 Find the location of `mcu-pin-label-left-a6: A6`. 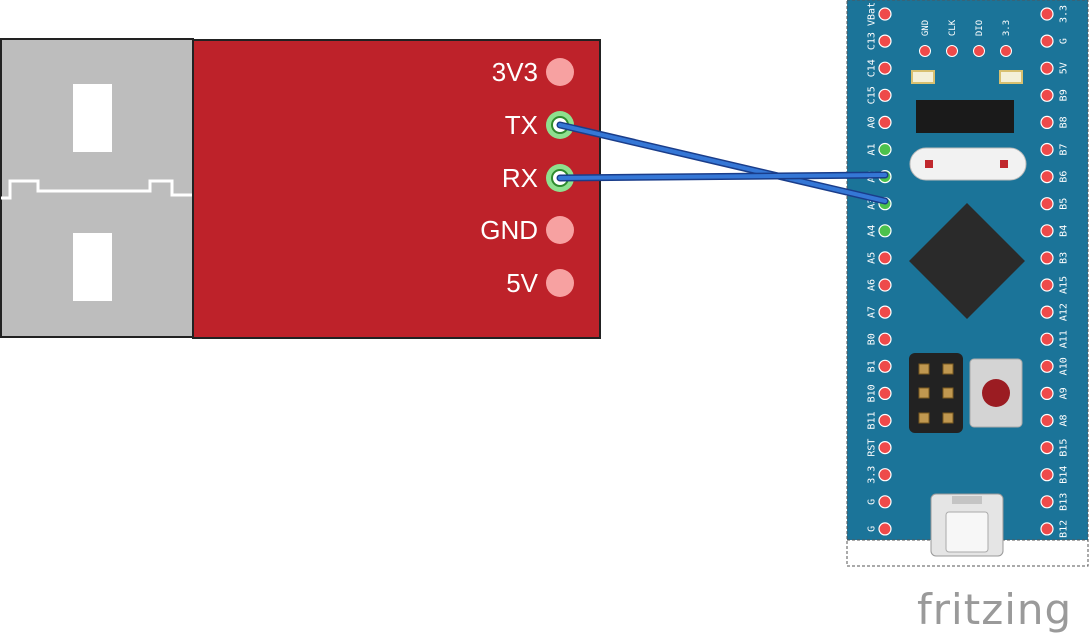

mcu-pin-label-left-a6: A6 is located at coordinates (872, 285).